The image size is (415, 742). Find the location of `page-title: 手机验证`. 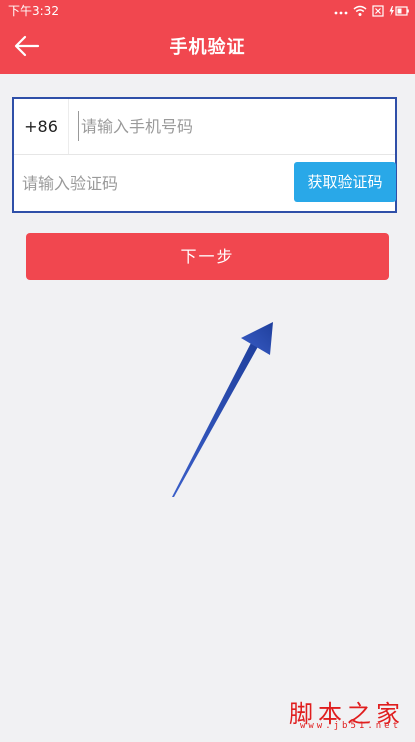

page-title: 手机验证 is located at coordinates (207, 47).